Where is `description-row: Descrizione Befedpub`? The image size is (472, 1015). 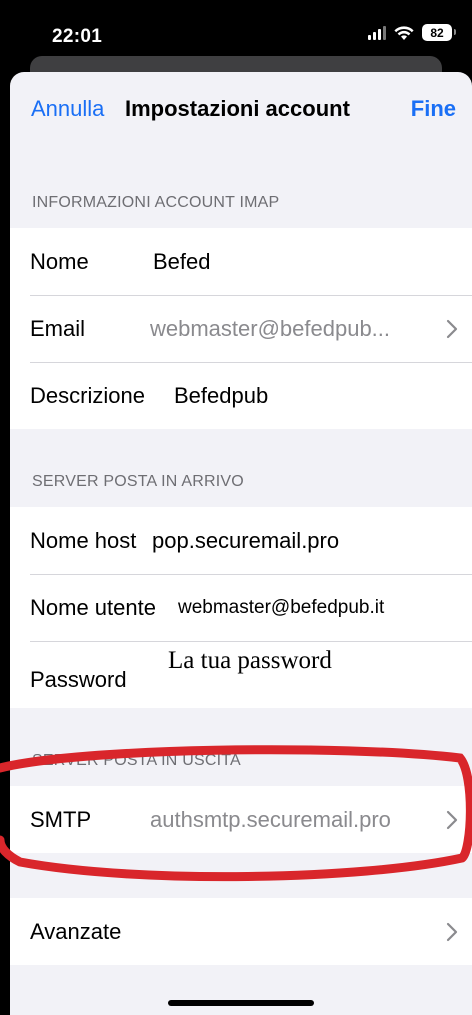
description-row: Descrizione Befedpub is located at coordinates (241, 395).